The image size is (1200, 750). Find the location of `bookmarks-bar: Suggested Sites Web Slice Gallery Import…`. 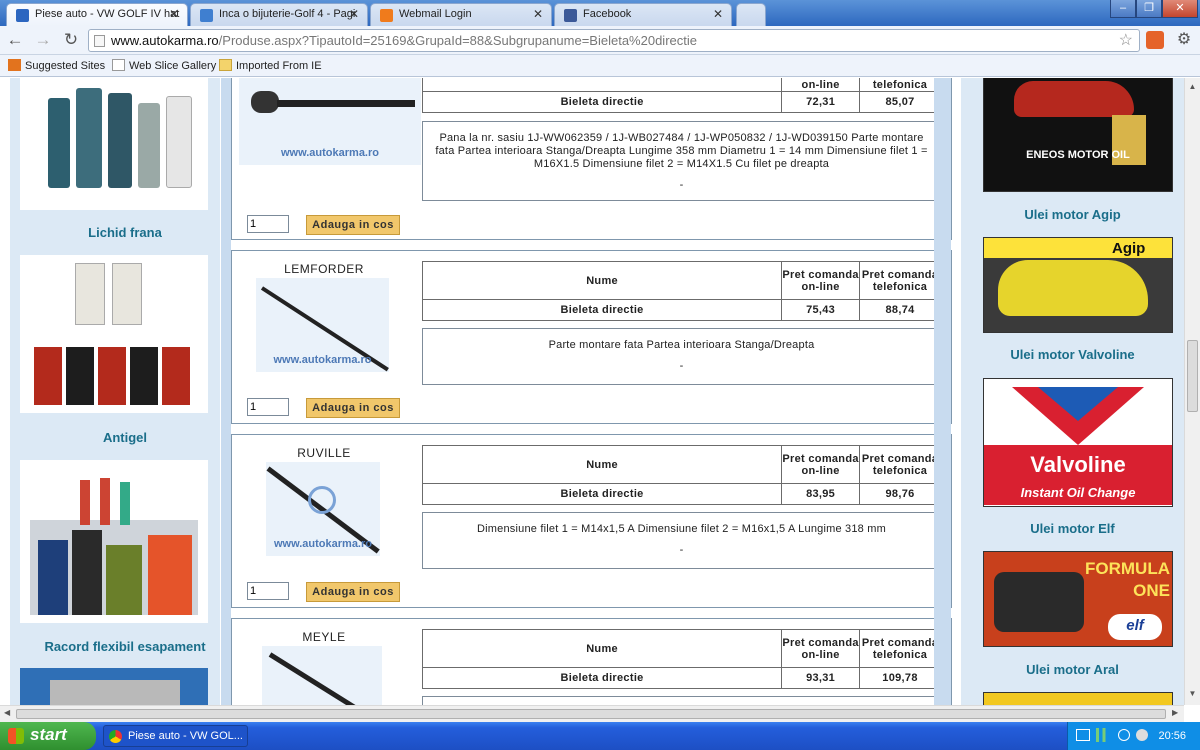

bookmarks-bar: Suggested Sites Web Slice Gallery Import… is located at coordinates (600, 66).